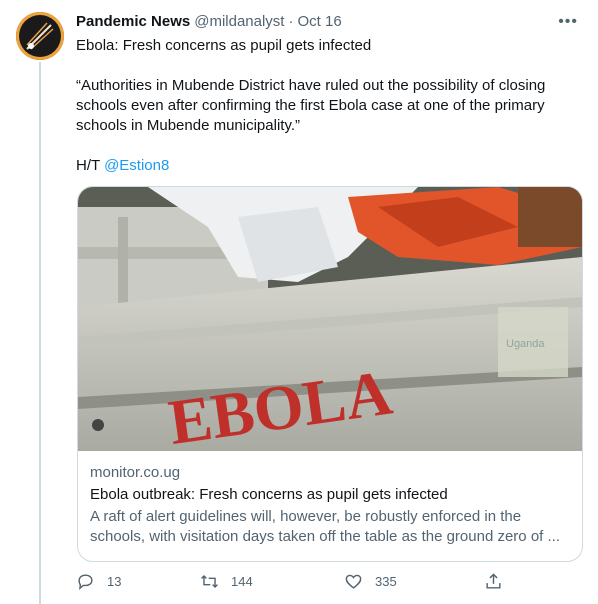 Image resolution: width=598 pixels, height=604 pixels. What do you see at coordinates (40, 333) in the screenshot?
I see `thread-line` at bounding box center [40, 333].